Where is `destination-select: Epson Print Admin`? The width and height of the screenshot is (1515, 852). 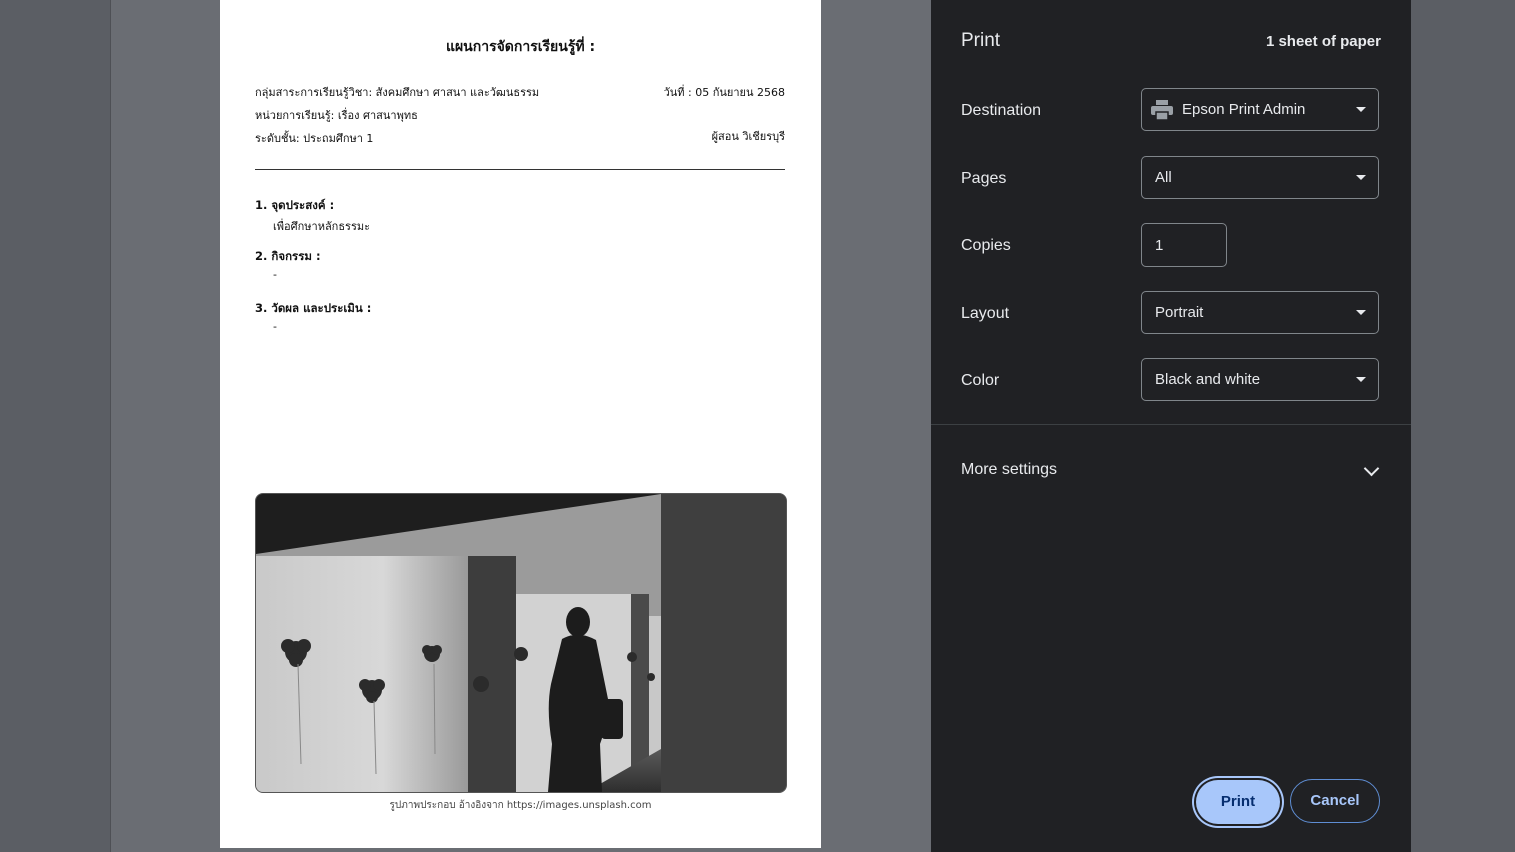
destination-select: Epson Print Admin is located at coordinates (1260, 109).